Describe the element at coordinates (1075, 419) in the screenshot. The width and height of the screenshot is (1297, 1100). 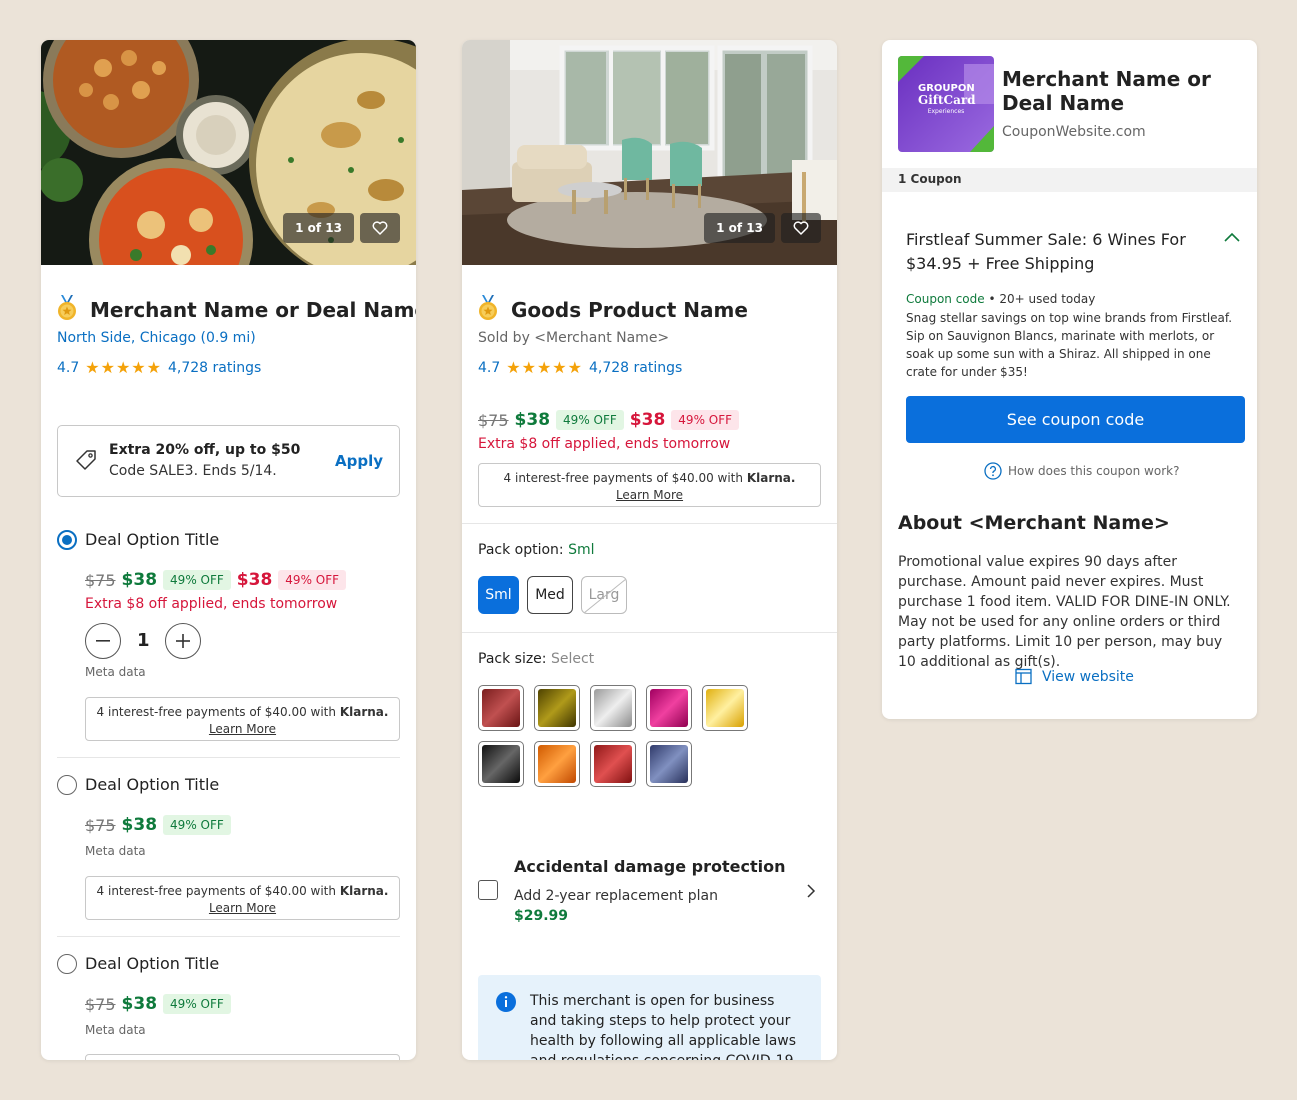
I see `see-coupon-code-button: See coupon code` at that location.